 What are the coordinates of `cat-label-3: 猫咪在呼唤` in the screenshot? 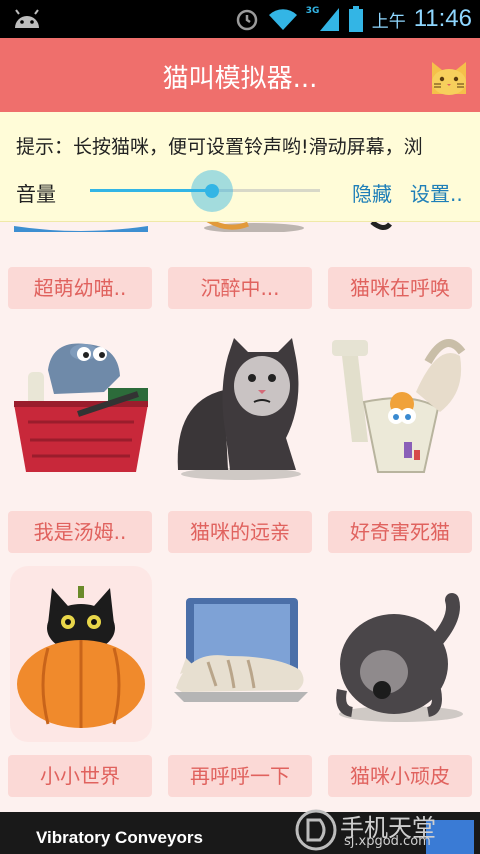 It's located at (400, 288).